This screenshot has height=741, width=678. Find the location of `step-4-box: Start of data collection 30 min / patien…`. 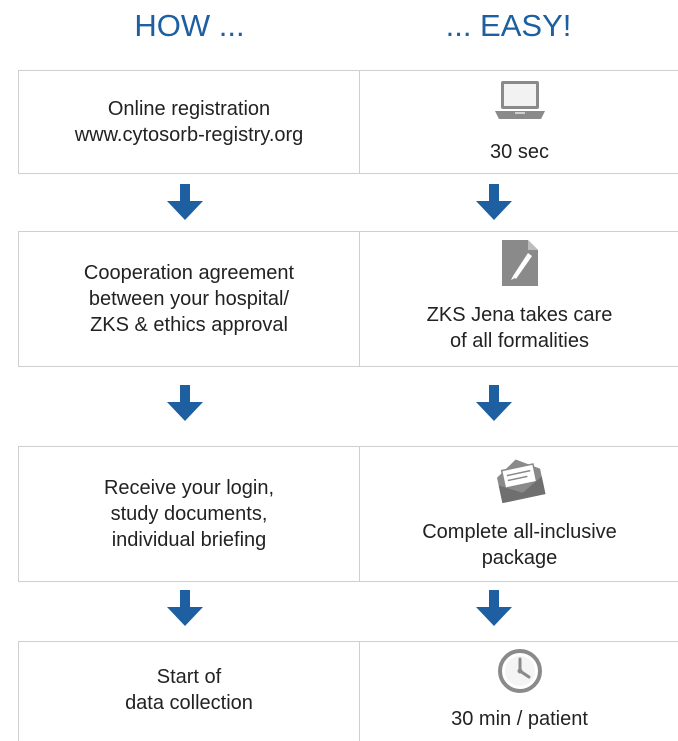

step-4-box: Start of data collection 30 min / patien… is located at coordinates (348, 691).